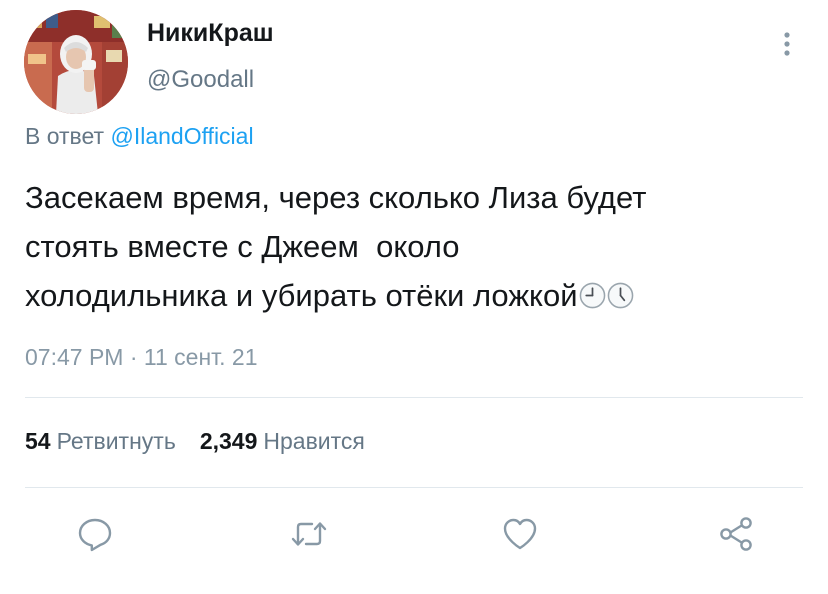  I want to click on retweet-icon, so click(309, 534).